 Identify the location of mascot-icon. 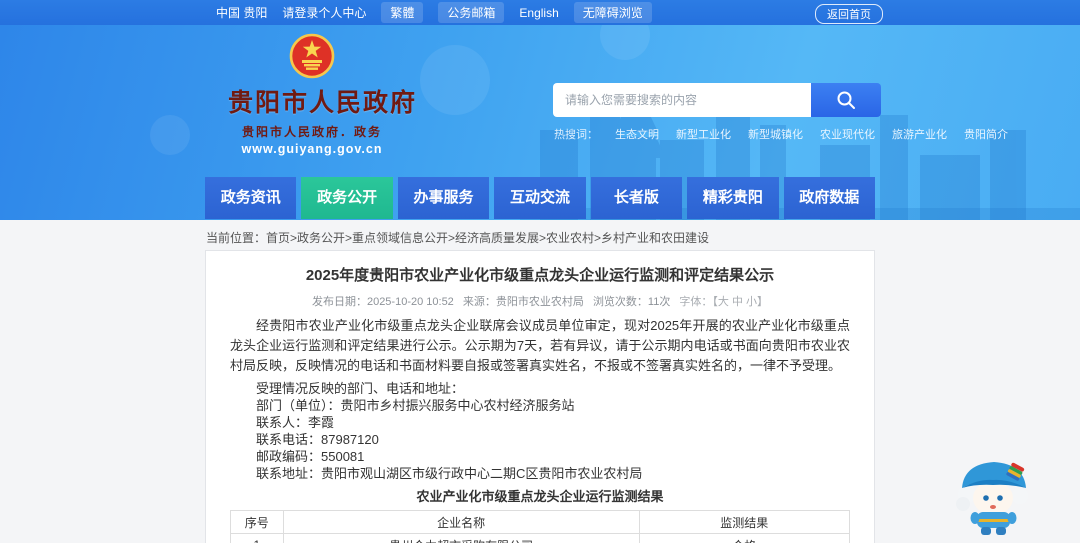
(992, 498).